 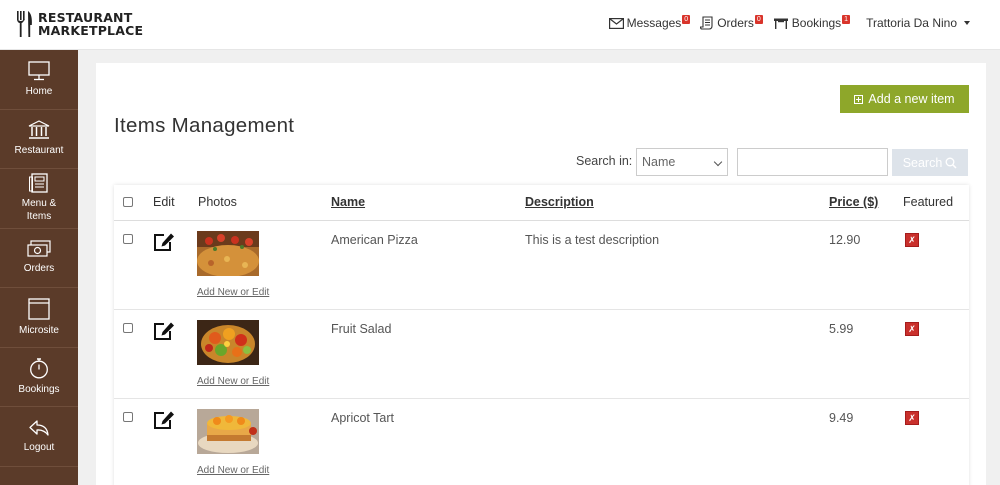 What do you see at coordinates (217, 202) in the screenshot?
I see `header-photos: Photos` at bounding box center [217, 202].